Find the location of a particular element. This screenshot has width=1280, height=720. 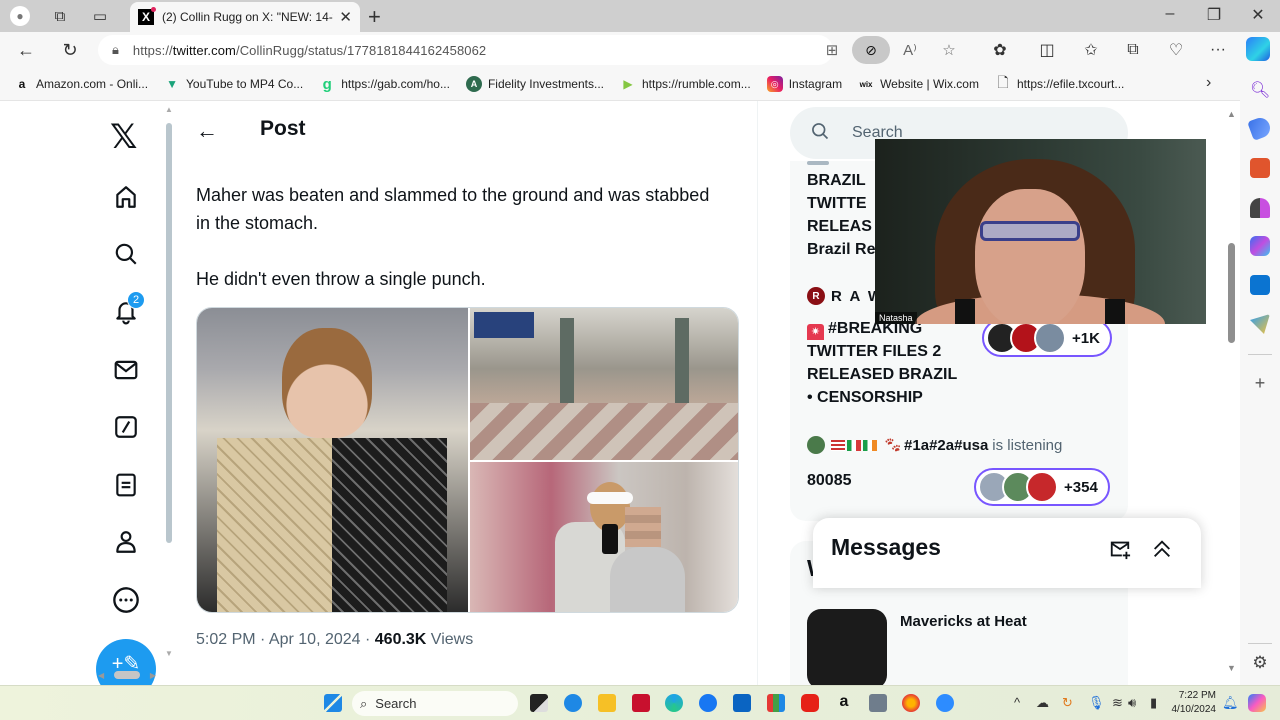

windows-start-icon is located at coordinates (333, 703).